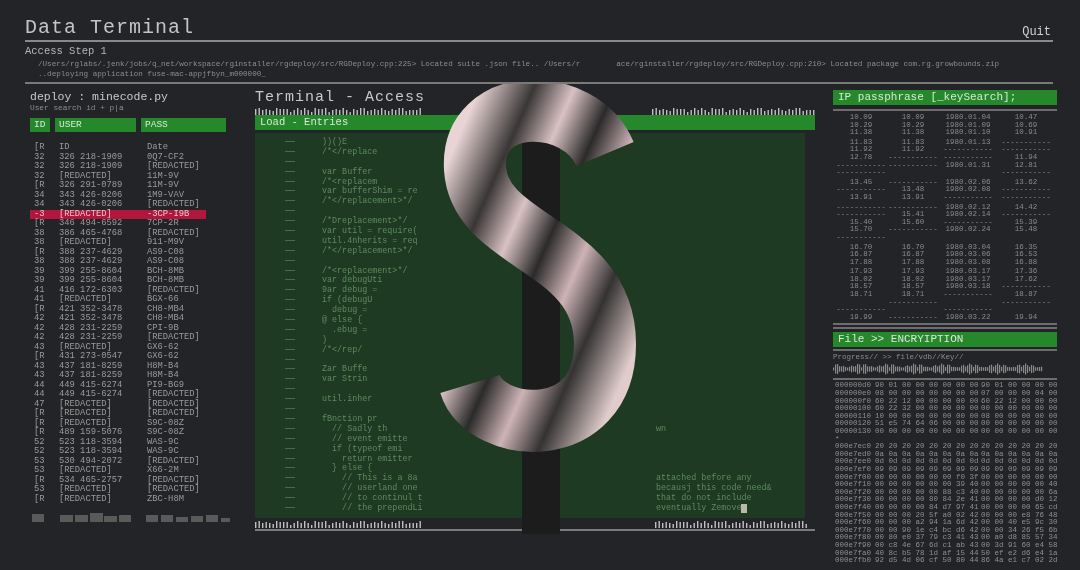 The image size is (1080, 570). What do you see at coordinates (370, 192) in the screenshot?
I see `code-text: var bufferShim = re` at bounding box center [370, 192].